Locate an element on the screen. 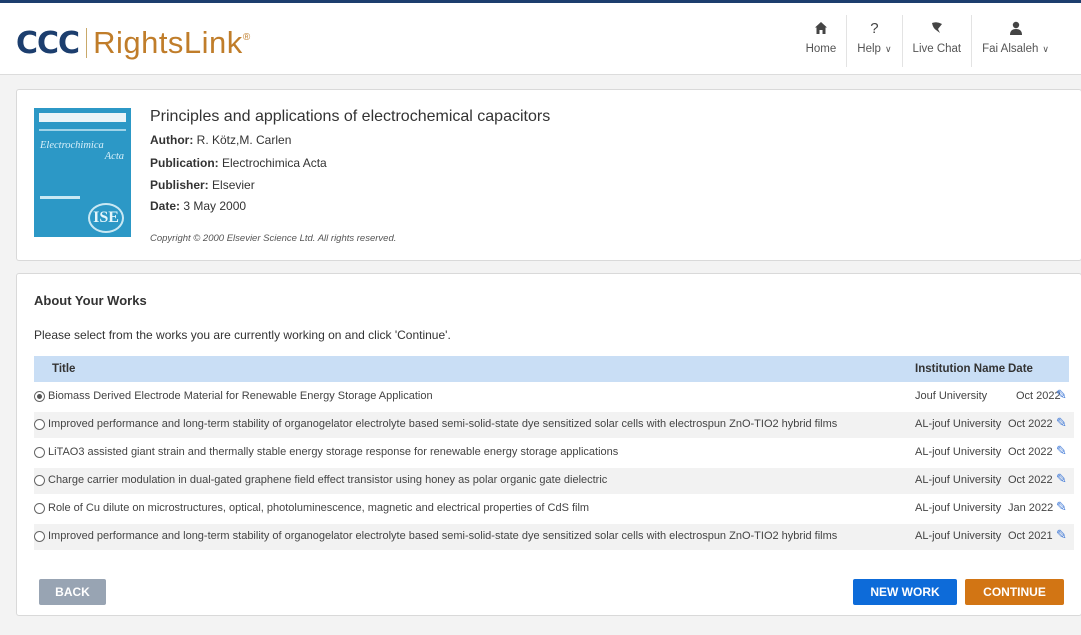 The width and height of the screenshot is (1081, 635). logo-registered-mark: ® is located at coordinates (246, 37).